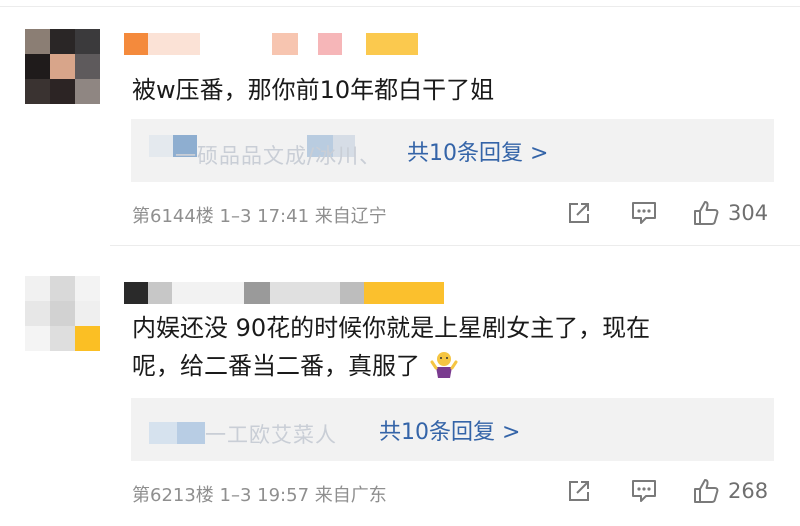  Describe the element at coordinates (278, 156) in the screenshot. I see `reply-preview-text: 一硕品品文成/冰川、` at that location.